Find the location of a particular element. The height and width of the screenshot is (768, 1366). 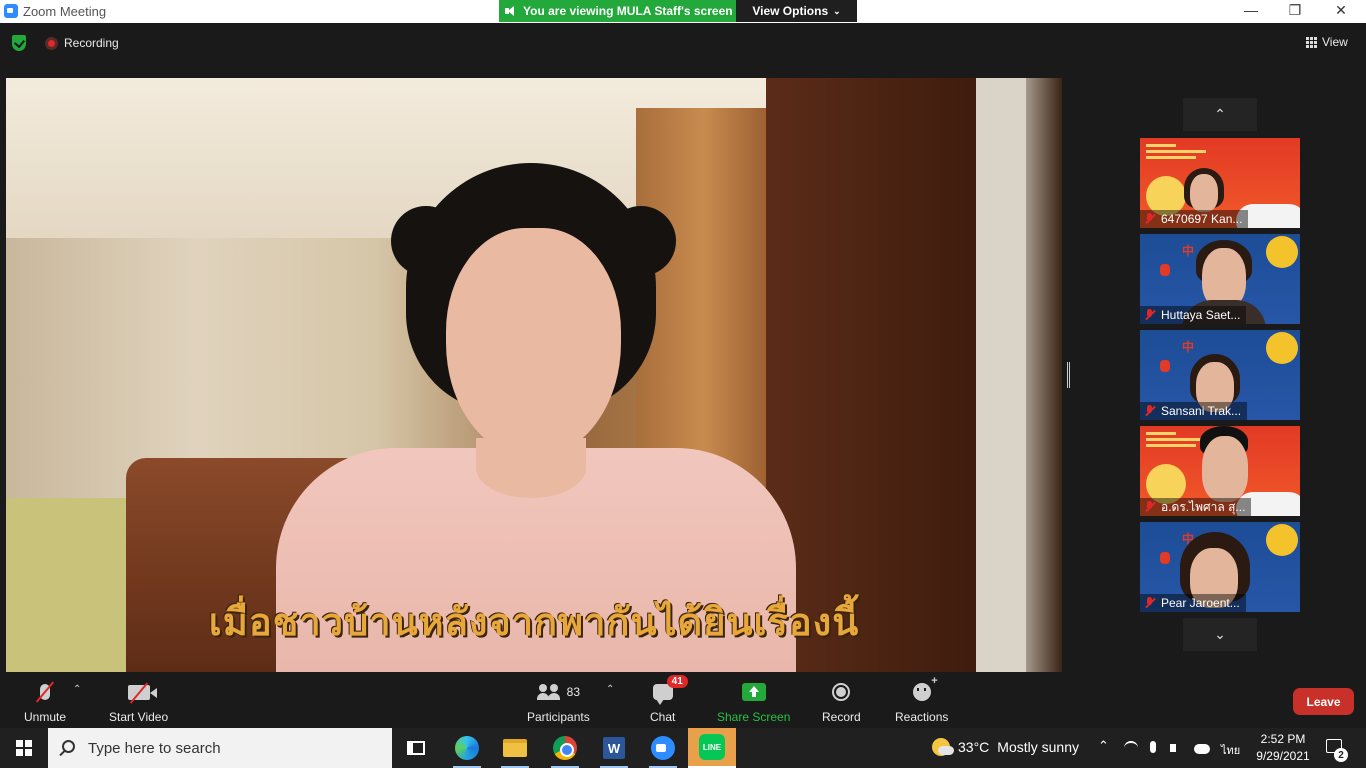

word-app-button: W is located at coordinates (614, 748).